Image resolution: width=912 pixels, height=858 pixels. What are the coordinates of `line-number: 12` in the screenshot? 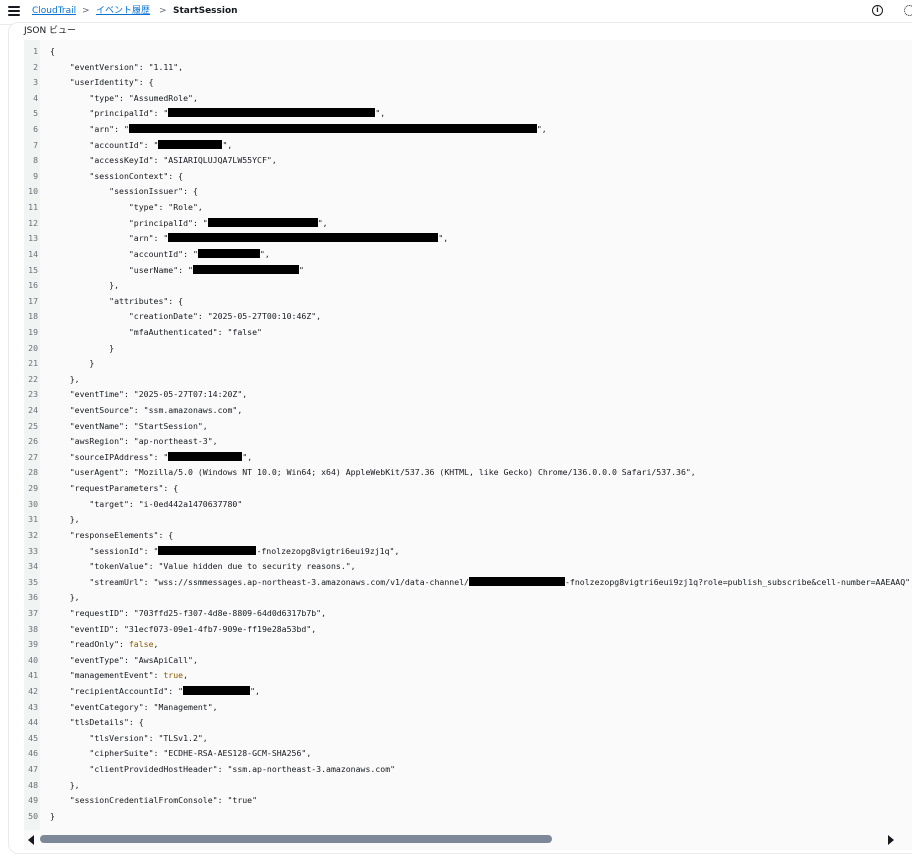 It's located at (33, 222).